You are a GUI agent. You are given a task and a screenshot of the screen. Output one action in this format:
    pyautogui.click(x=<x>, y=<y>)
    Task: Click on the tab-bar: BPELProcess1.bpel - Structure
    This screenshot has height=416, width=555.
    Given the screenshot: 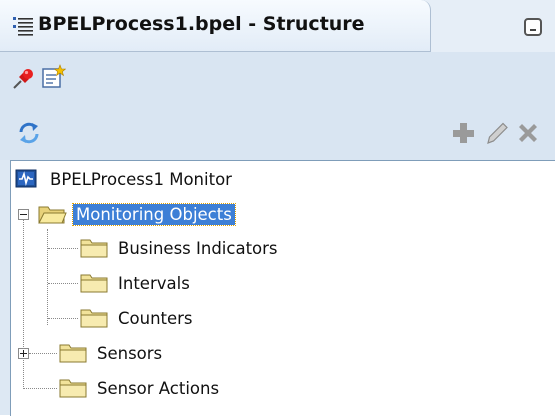 What is the action you would take?
    pyautogui.click(x=277, y=26)
    